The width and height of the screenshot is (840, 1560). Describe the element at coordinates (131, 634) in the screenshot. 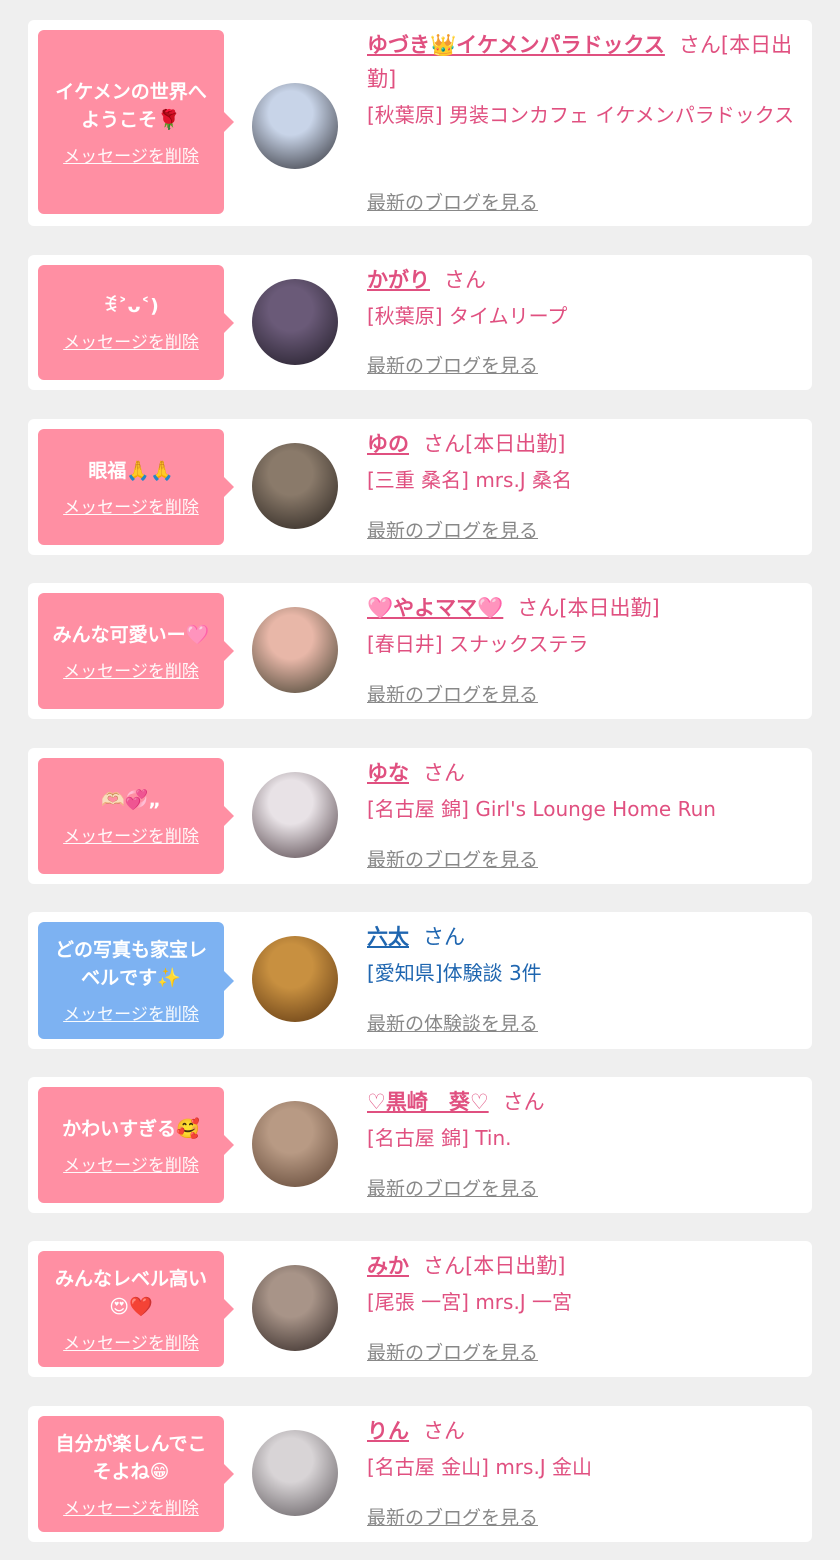

I see `message-text: みんな可愛いー🩷` at that location.